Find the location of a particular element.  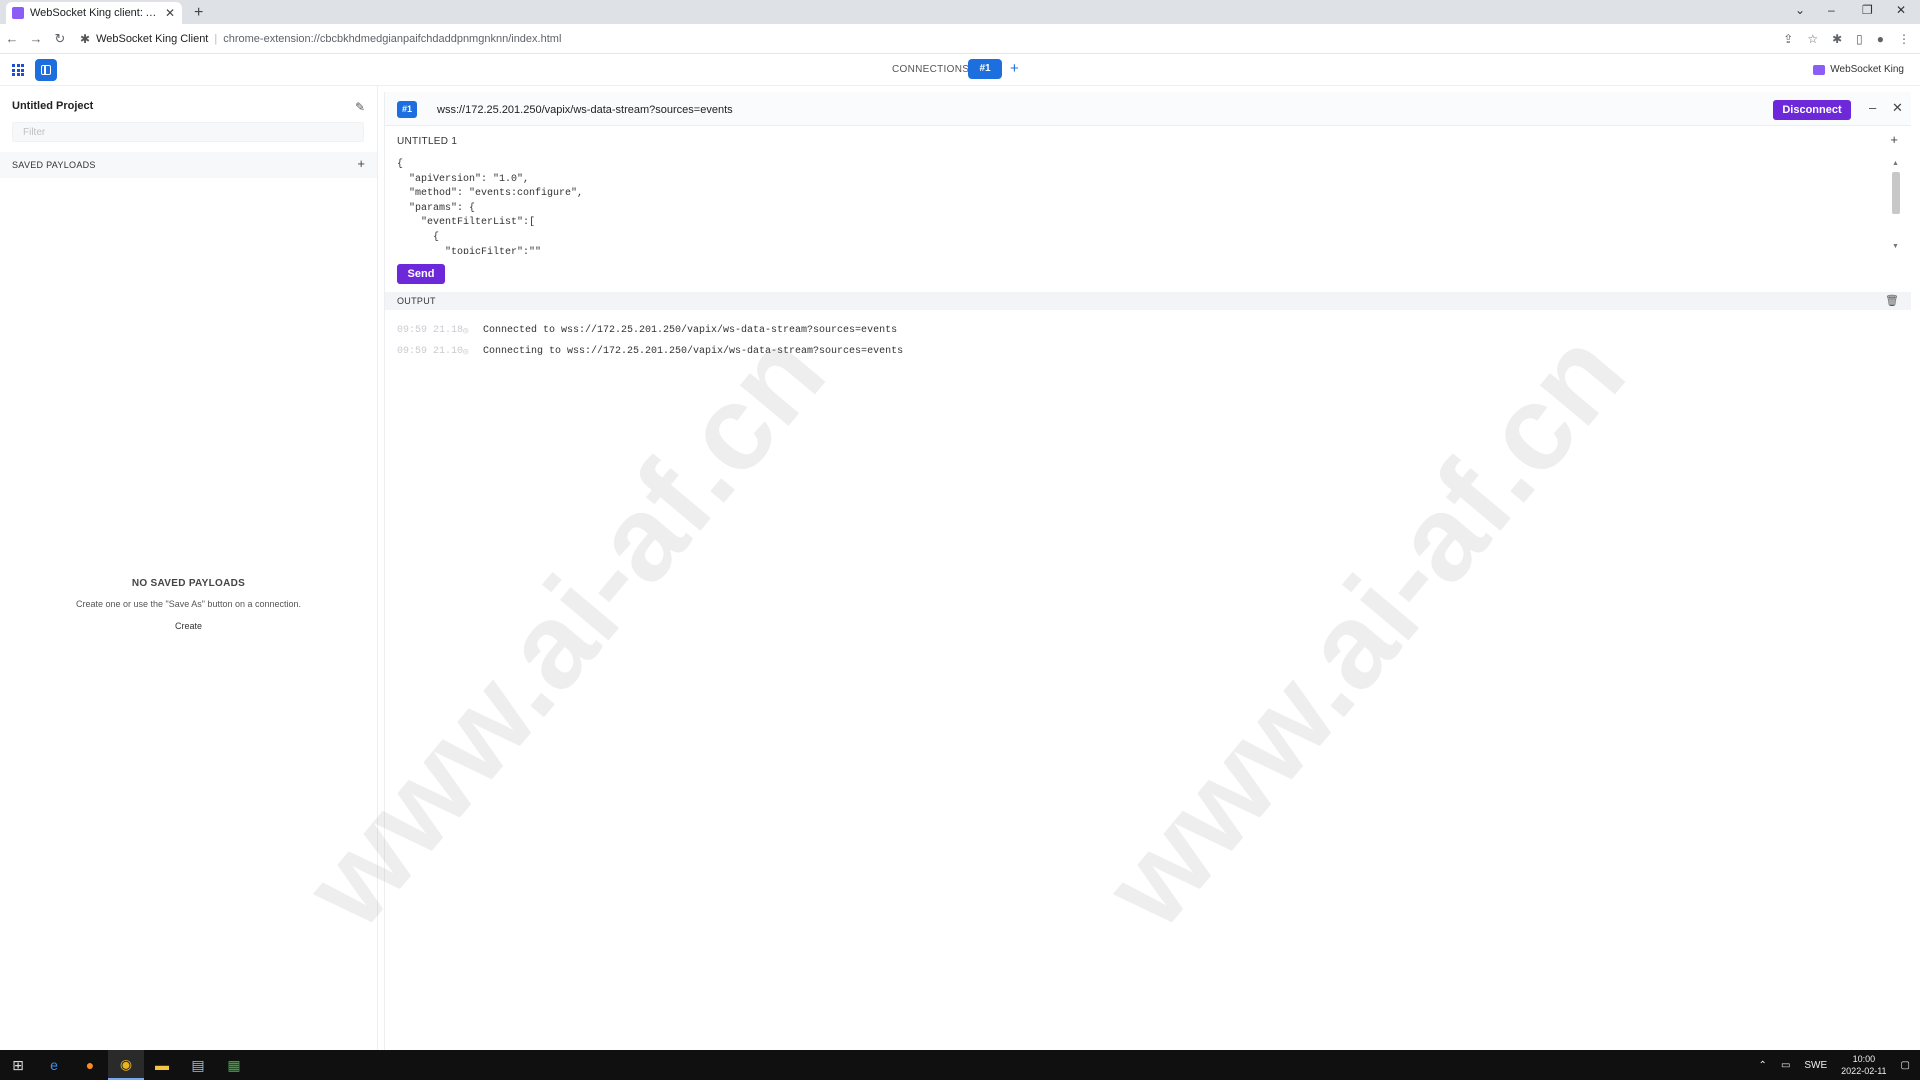

output-header: OUTPUT 🗑 is located at coordinates (1148, 301).